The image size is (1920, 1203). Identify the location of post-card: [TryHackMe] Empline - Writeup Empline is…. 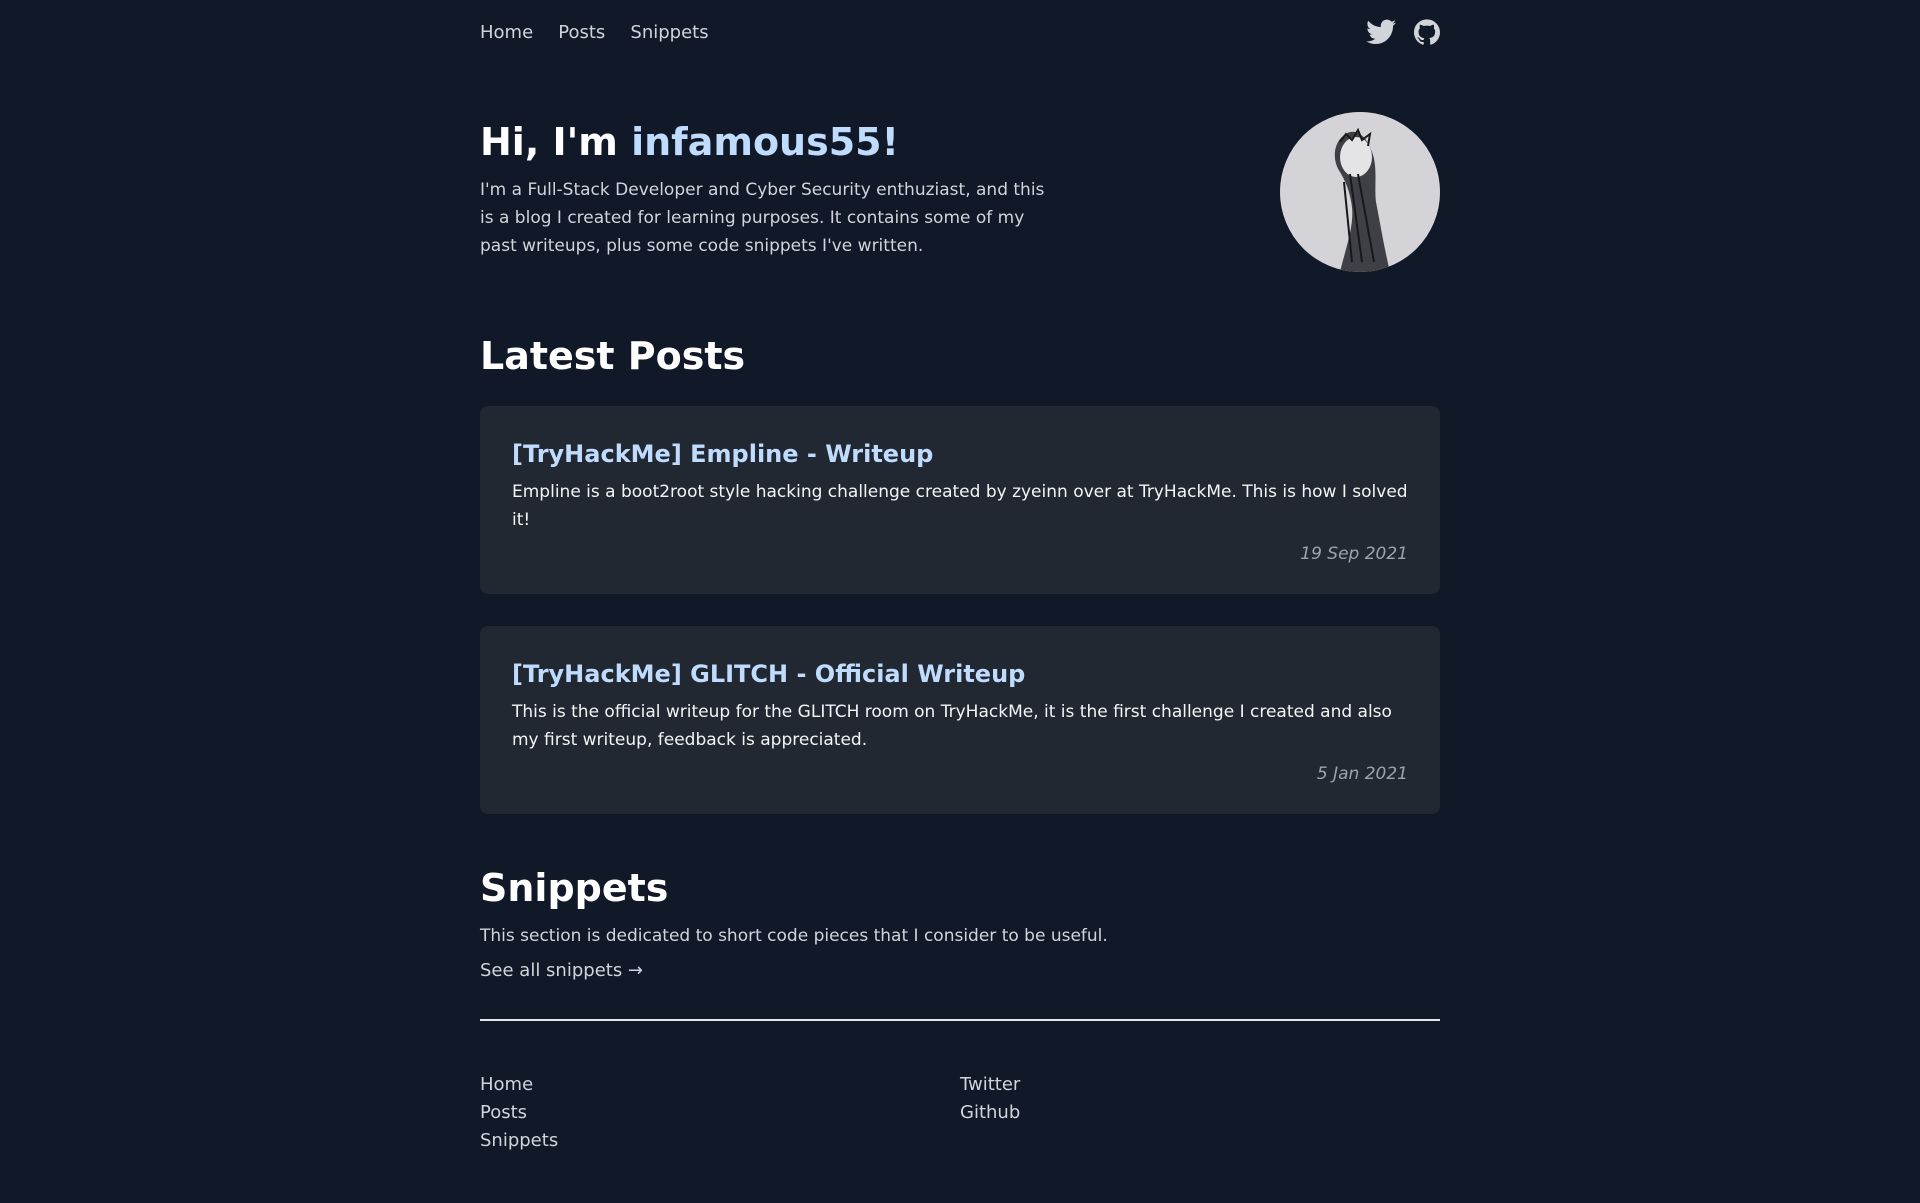
(960, 500).